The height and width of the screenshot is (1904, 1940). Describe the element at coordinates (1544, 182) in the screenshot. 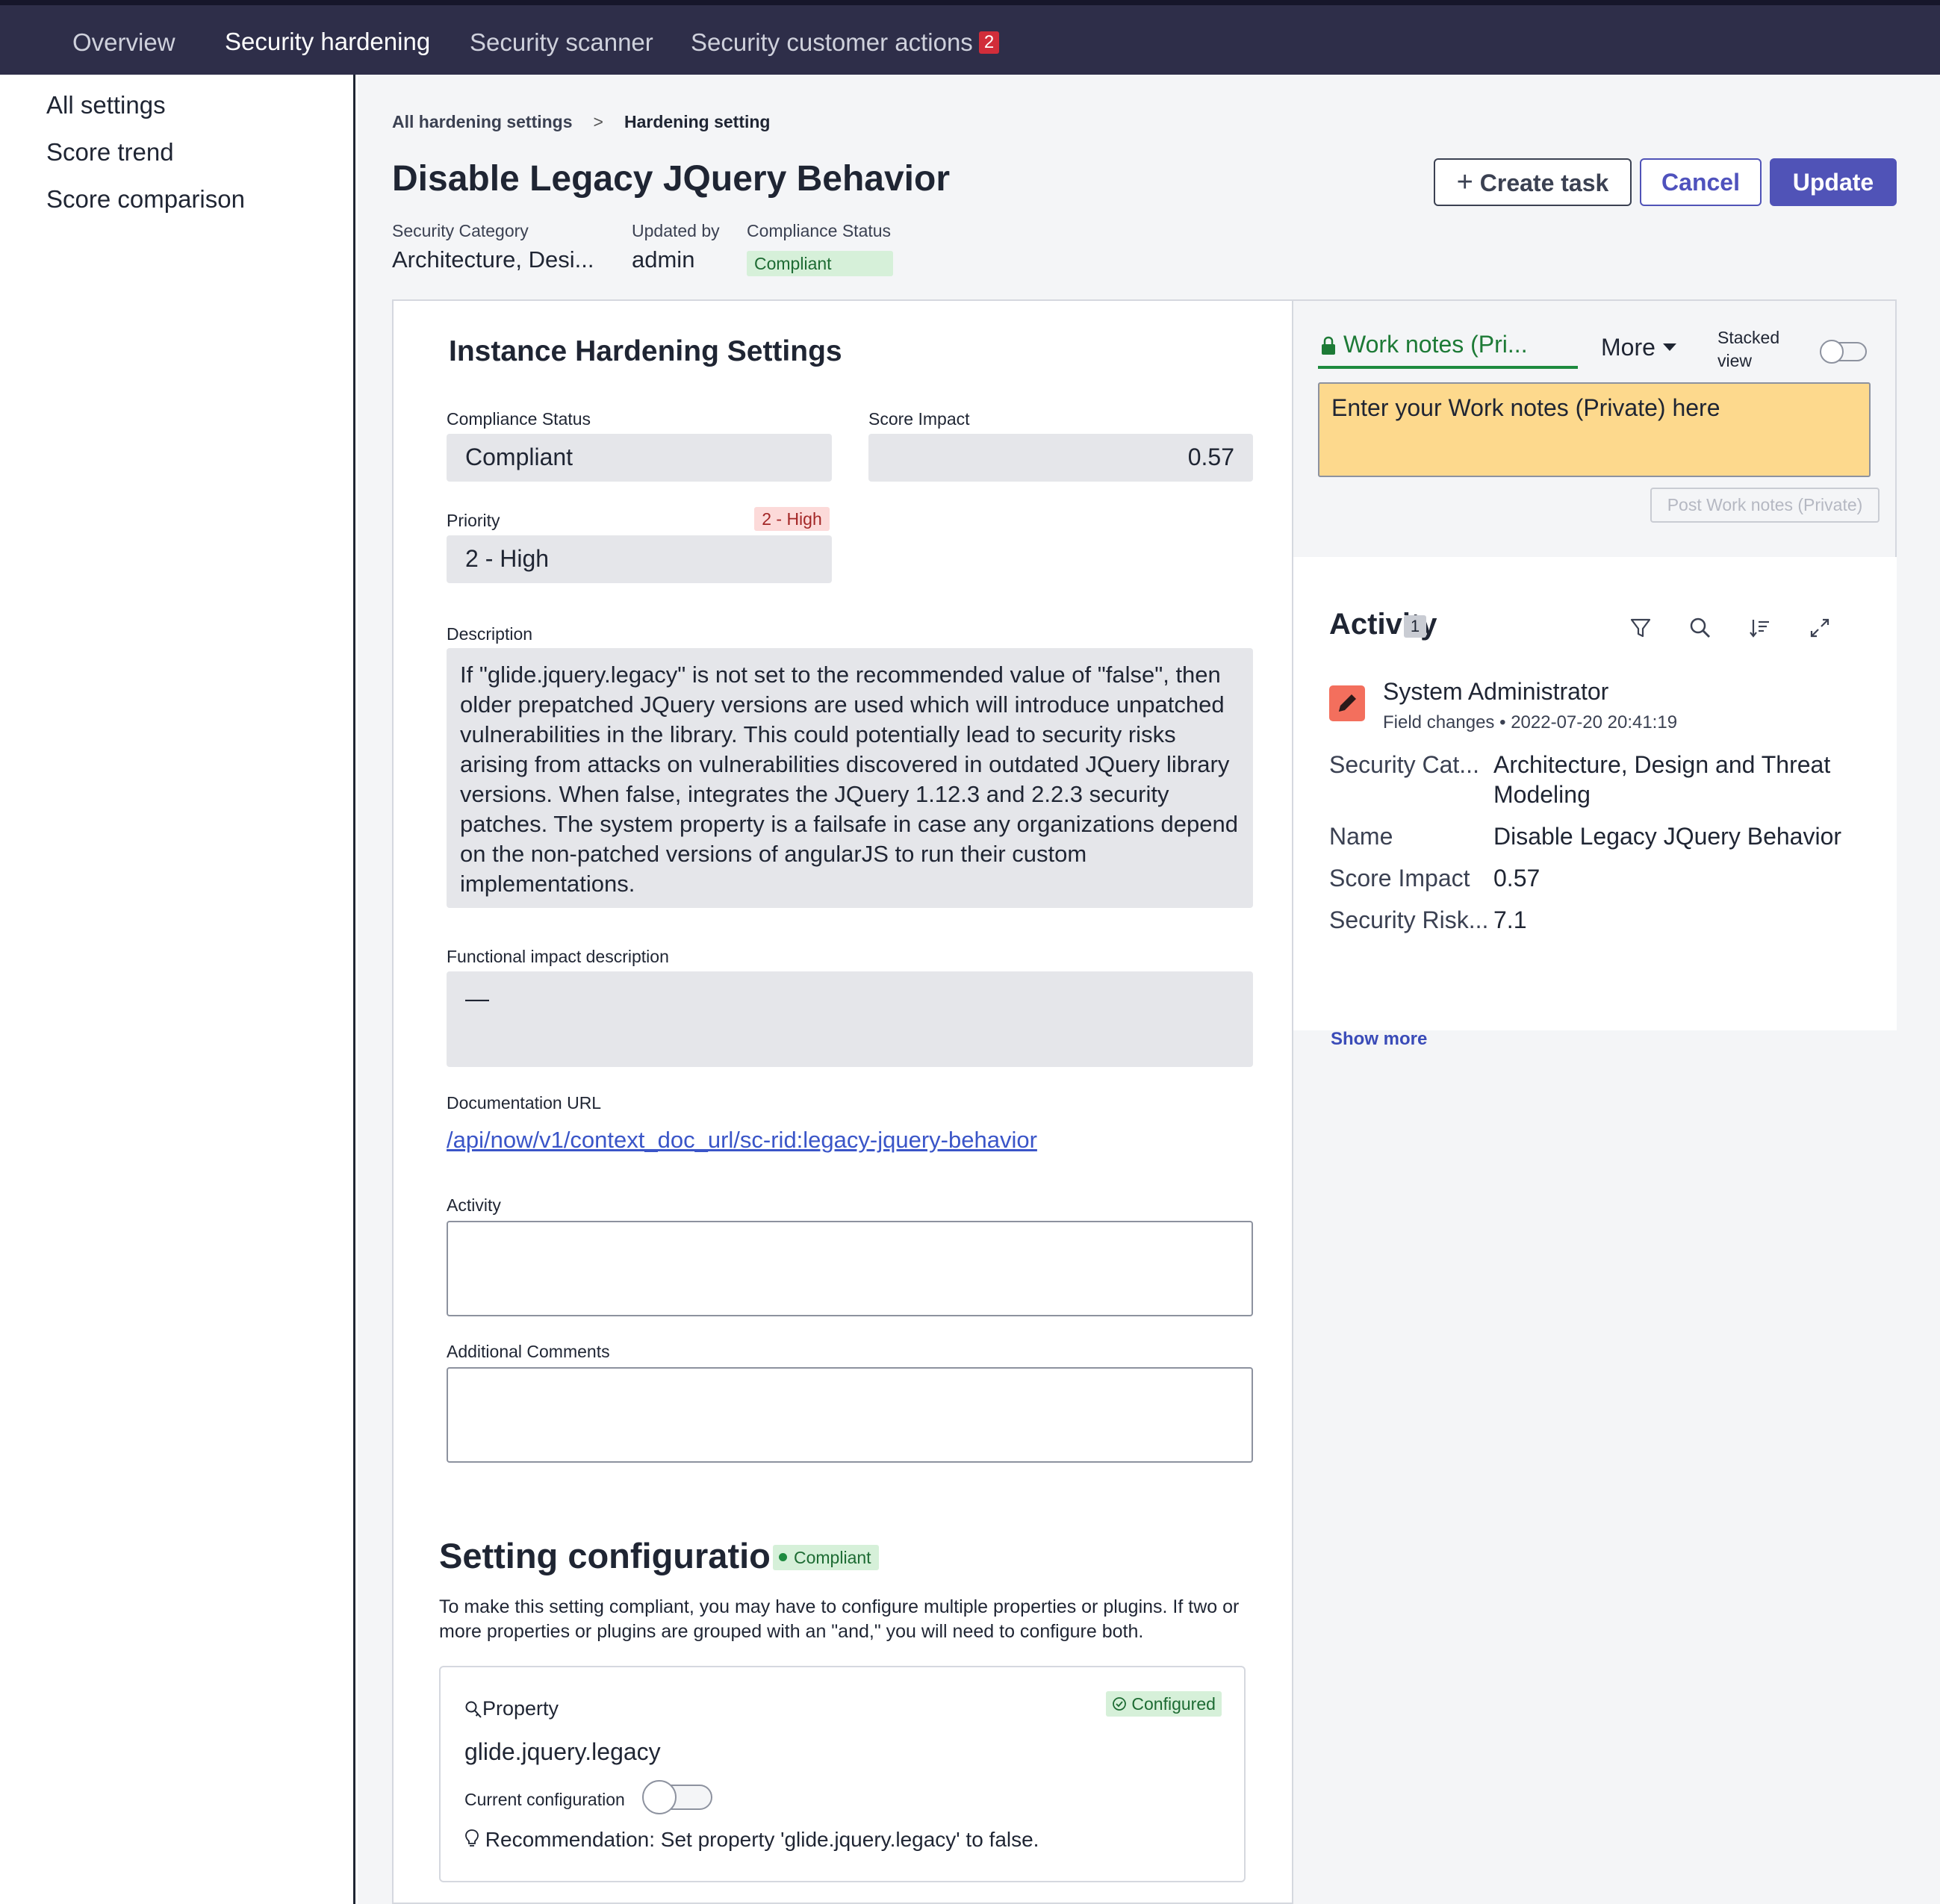

I see `create-task-label: Create task` at that location.